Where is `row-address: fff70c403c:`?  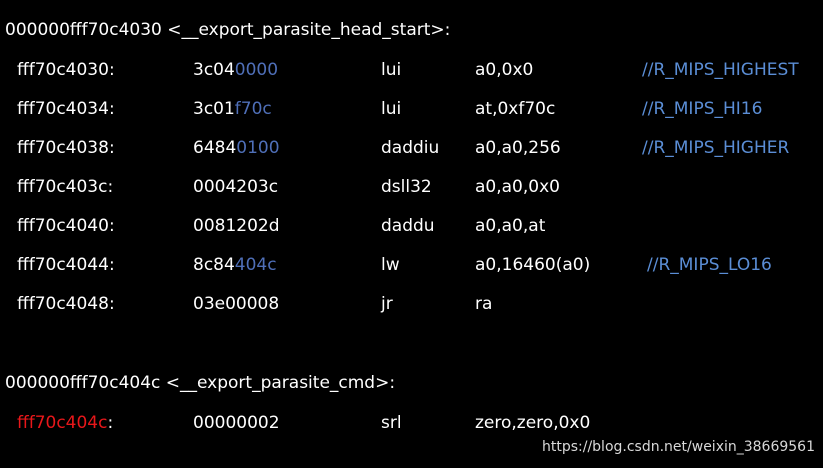
row-address: fff70c403c: is located at coordinates (65, 187).